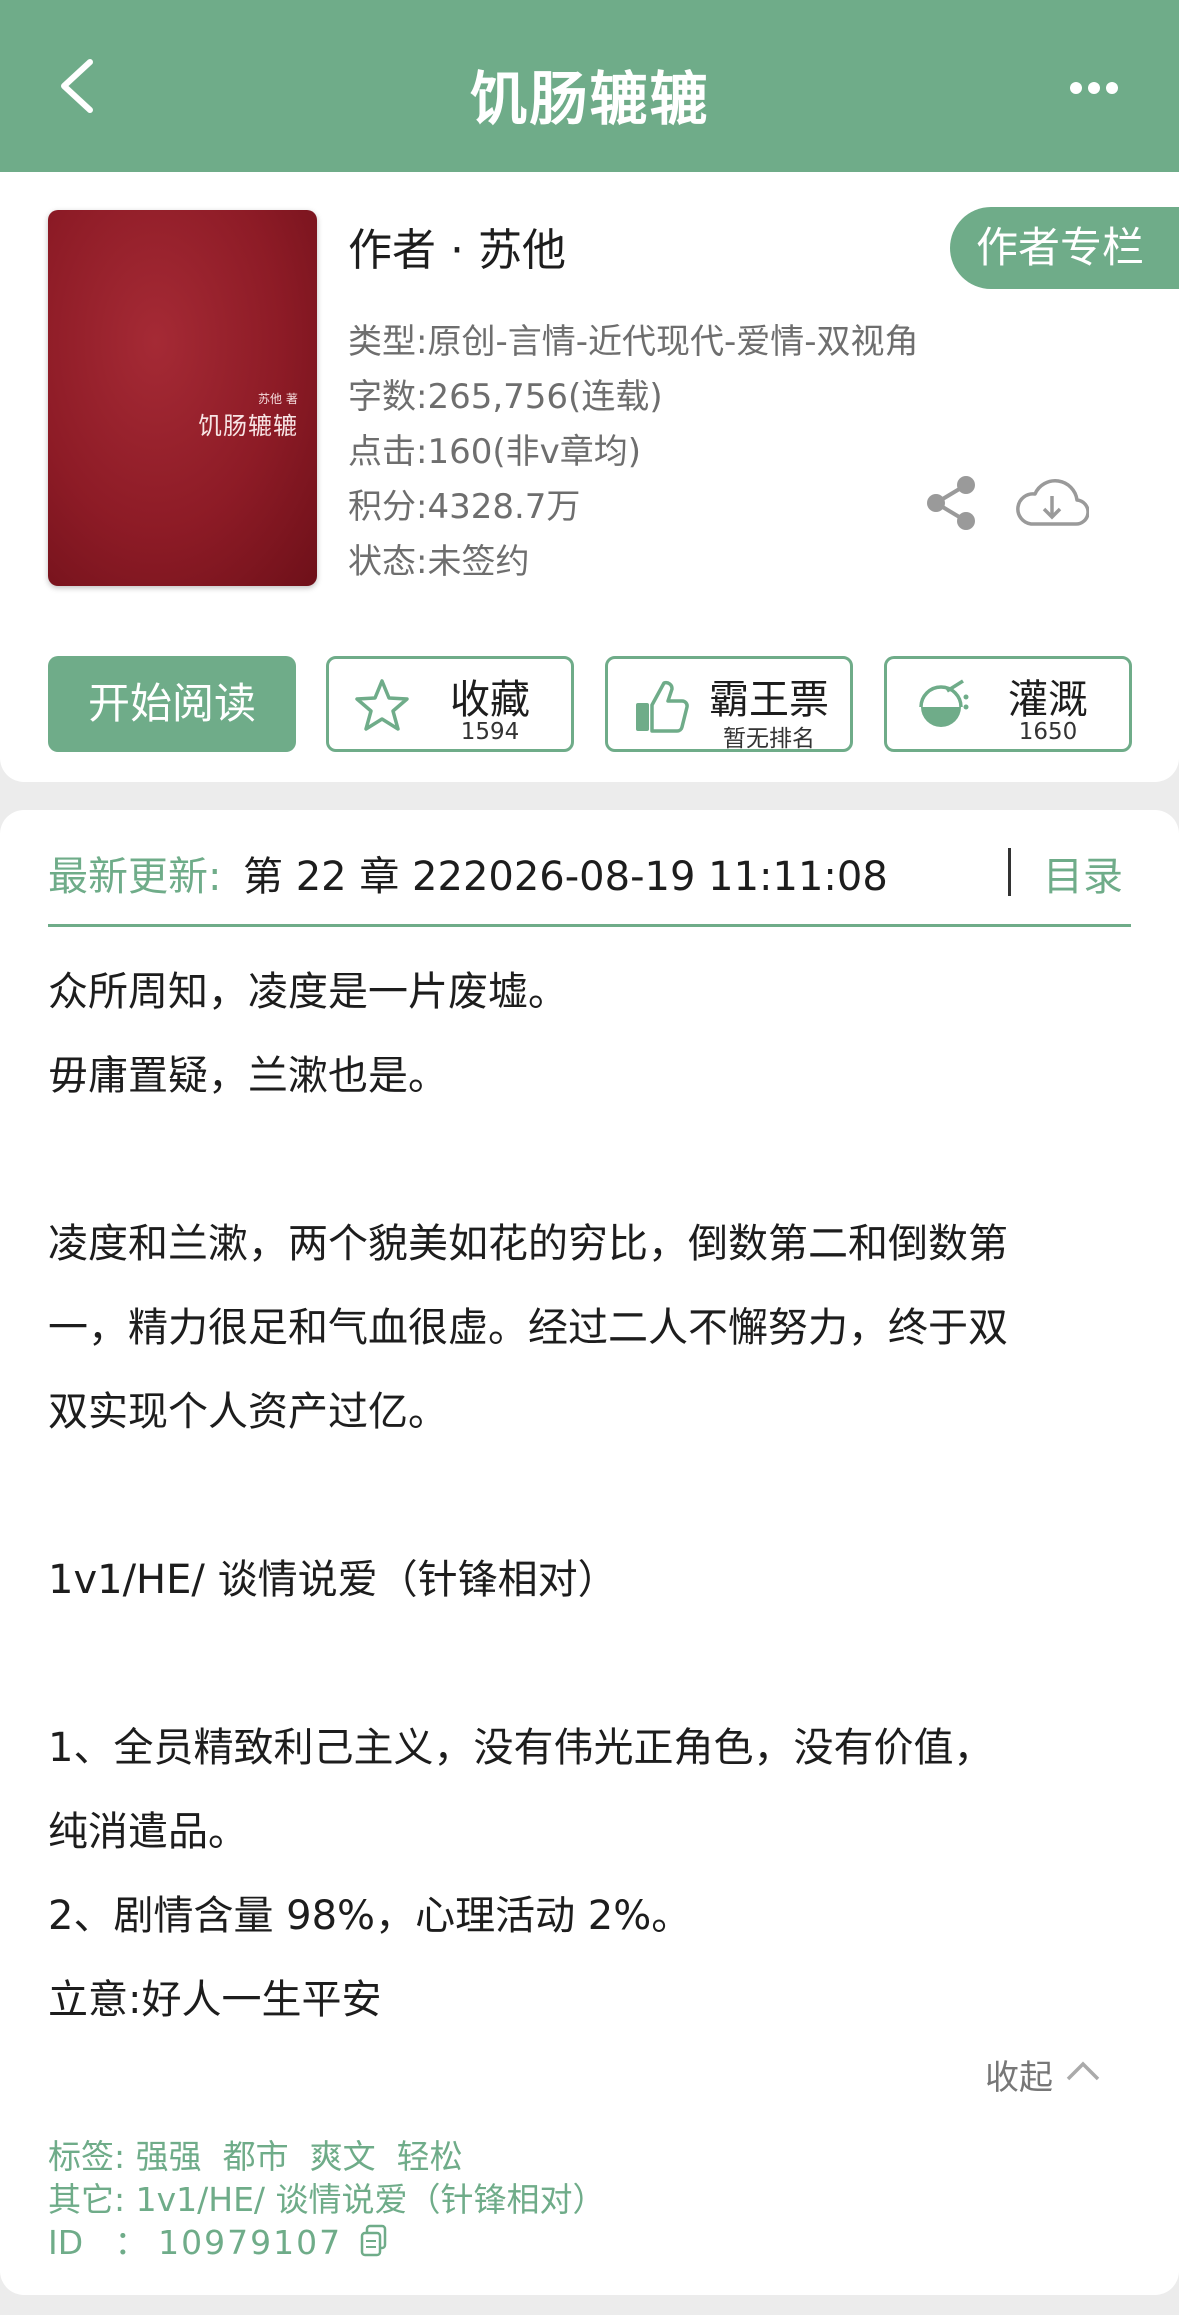 The image size is (1179, 2315). What do you see at coordinates (370, 2199) in the screenshot?
I see `other-value: 1v1/HE/ 谈情说爱（针锋相对）` at bounding box center [370, 2199].